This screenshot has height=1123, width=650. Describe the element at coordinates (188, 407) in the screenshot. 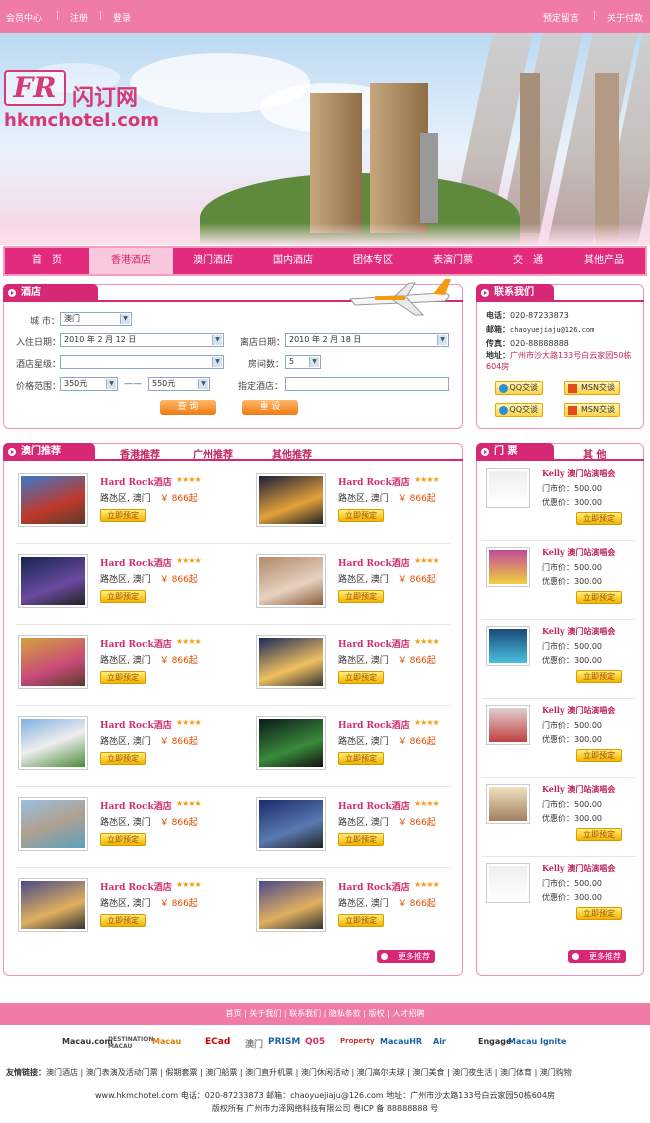

I see `search-button: 查 询` at that location.